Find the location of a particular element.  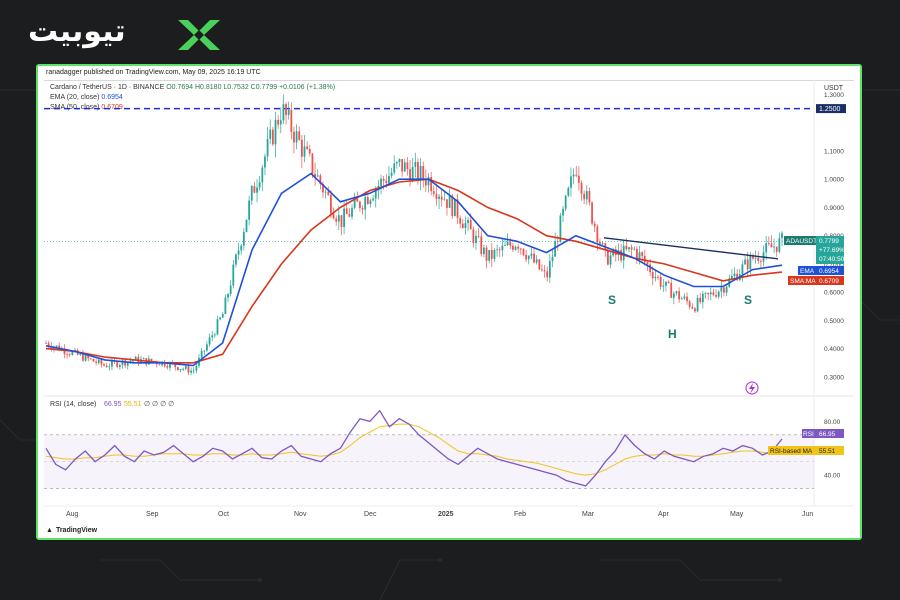

time-tick-label: Mar is located at coordinates (588, 514).